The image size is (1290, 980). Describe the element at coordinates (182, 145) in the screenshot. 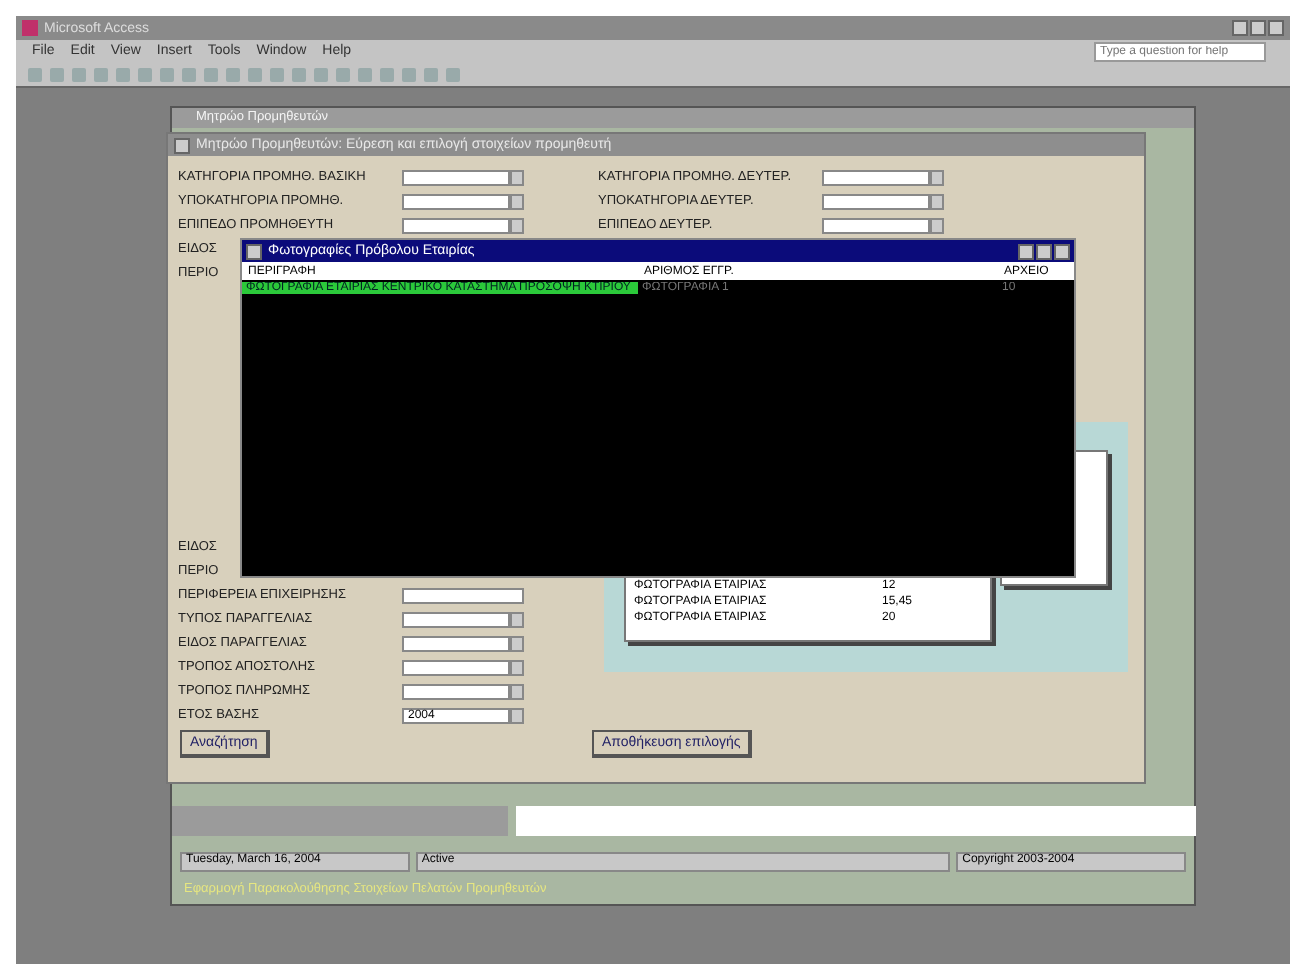

I see `form-icon` at that location.